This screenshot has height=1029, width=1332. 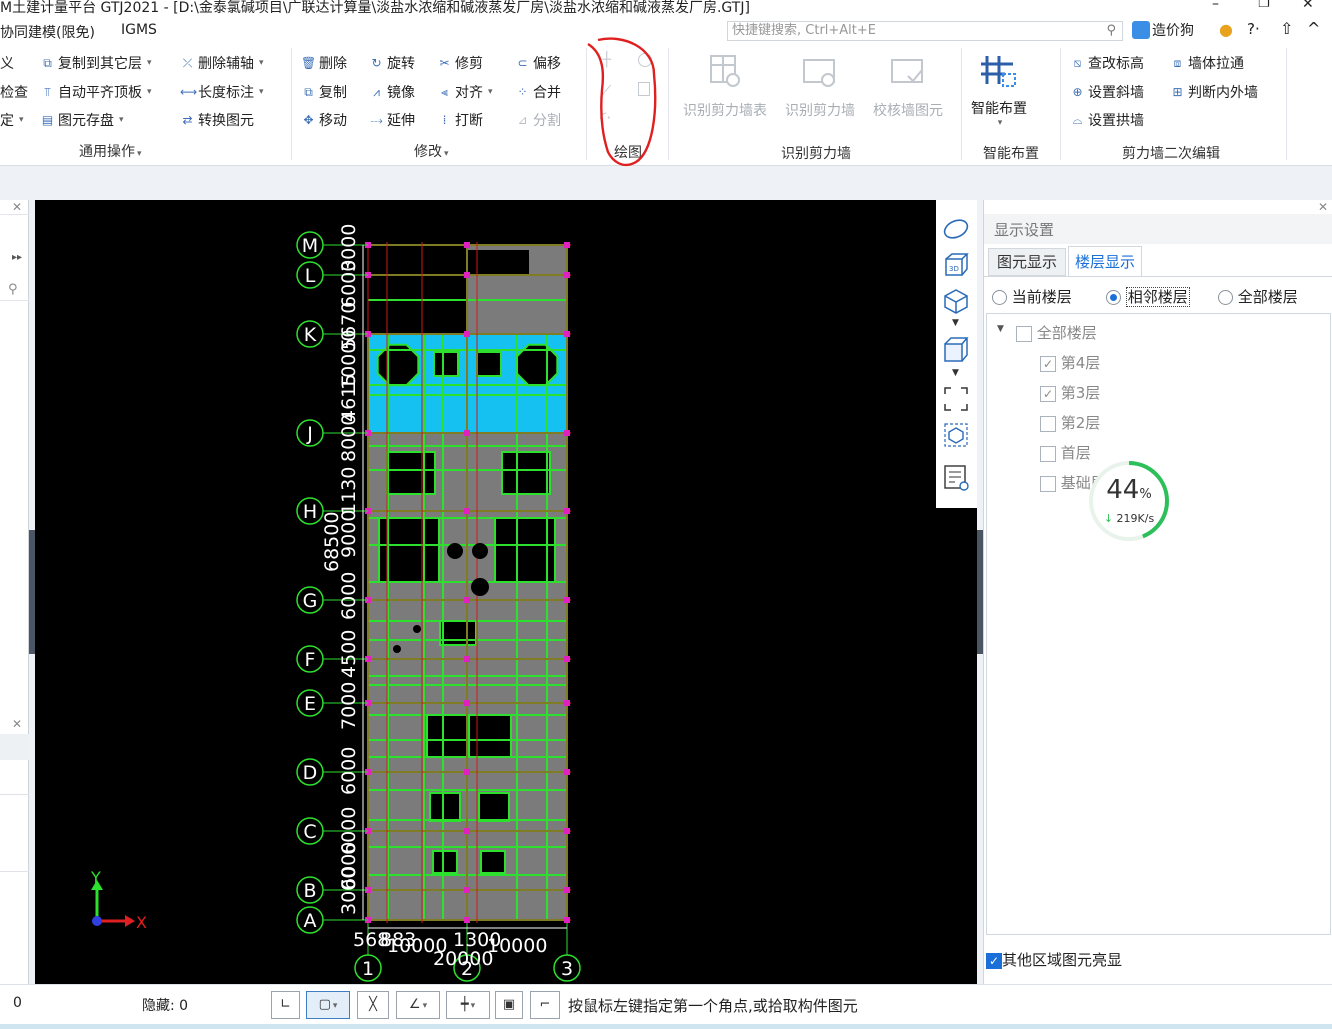 What do you see at coordinates (392, 120) in the screenshot?
I see `extend-button: ⤏ 延伸` at bounding box center [392, 120].